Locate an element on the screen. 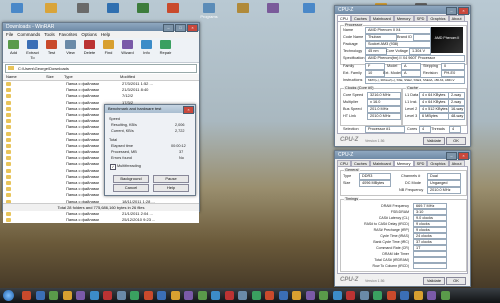 This screenshot has width=500, height=303. type-label: Type is located at coordinates (347, 176).